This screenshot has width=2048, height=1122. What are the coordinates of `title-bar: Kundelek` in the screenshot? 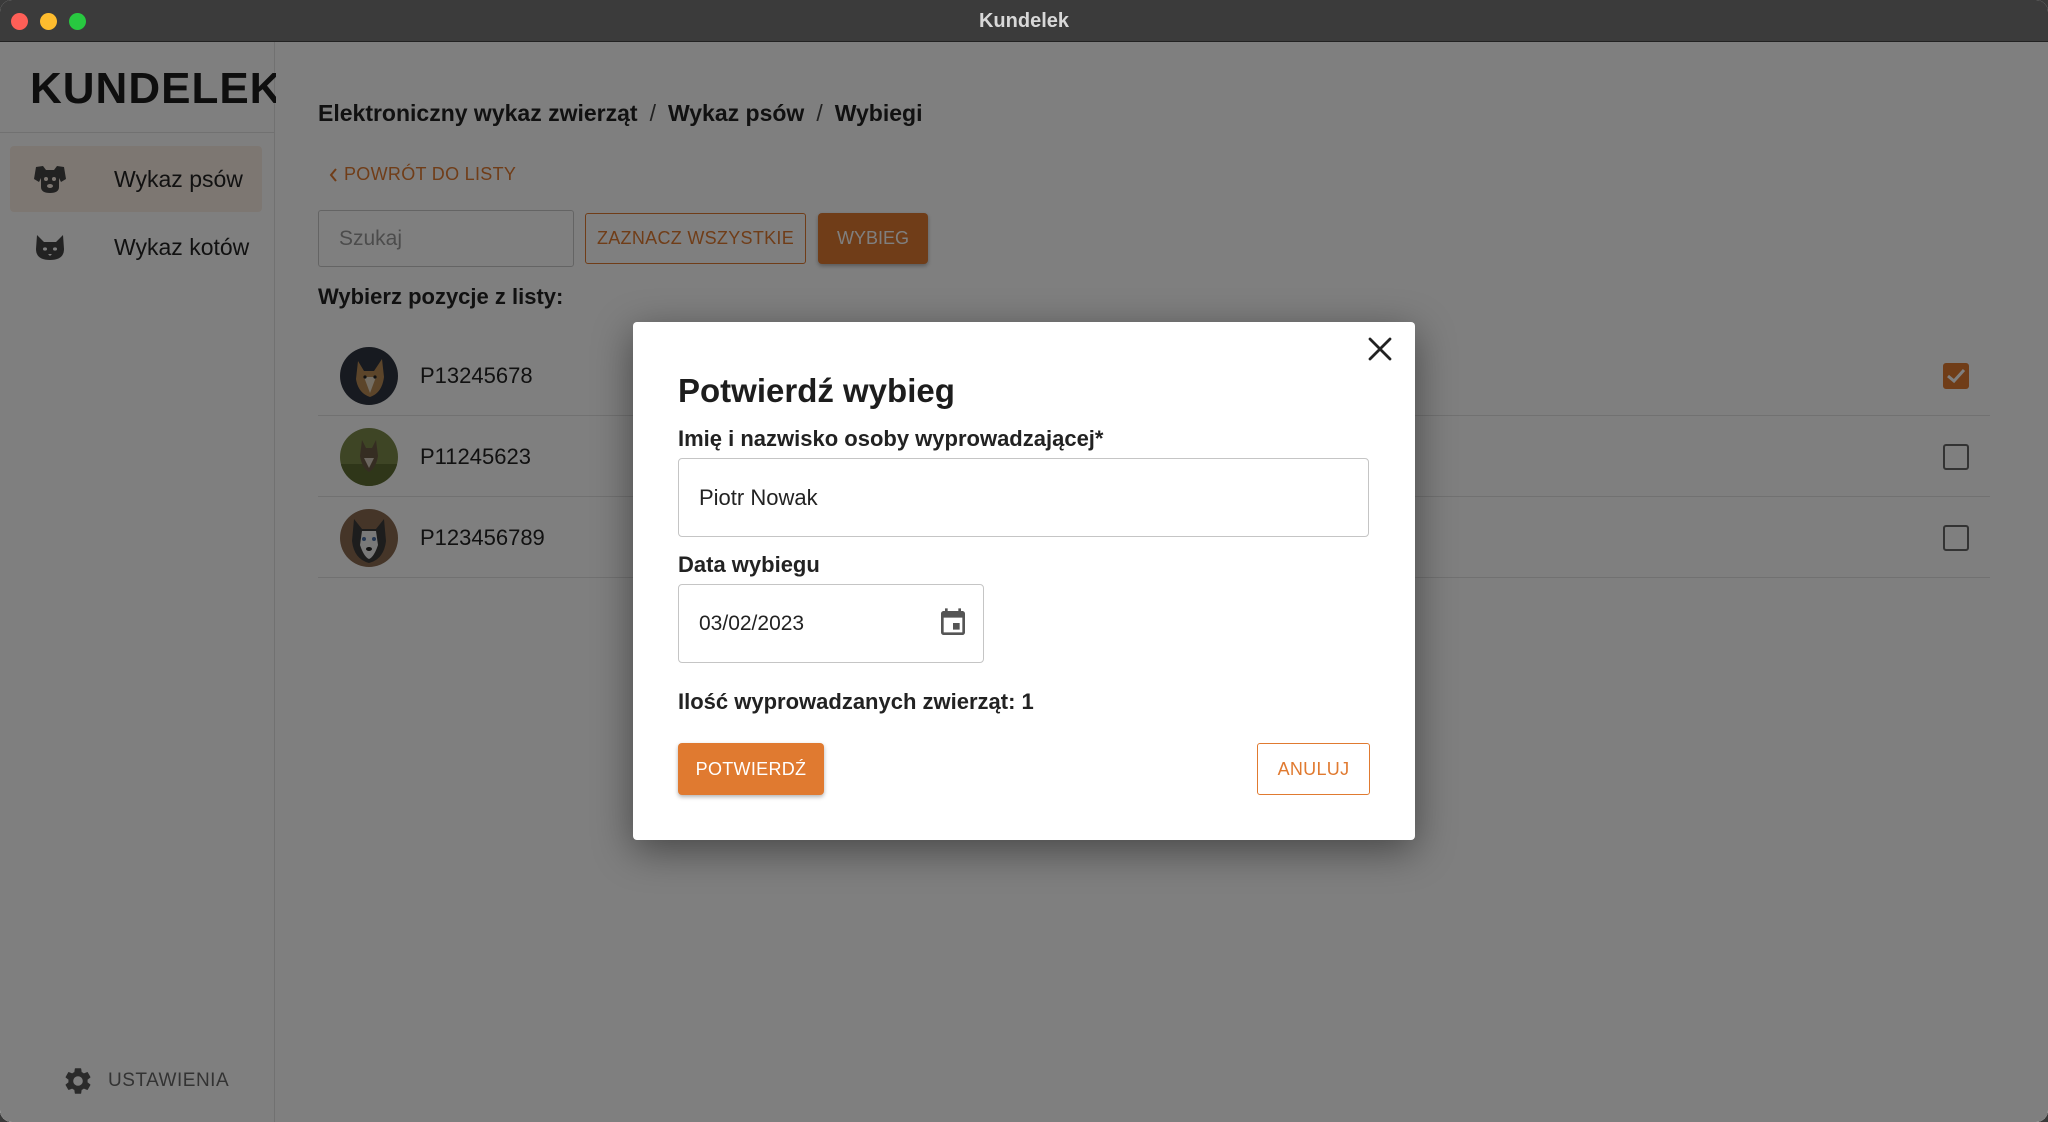 It's located at (1024, 21).